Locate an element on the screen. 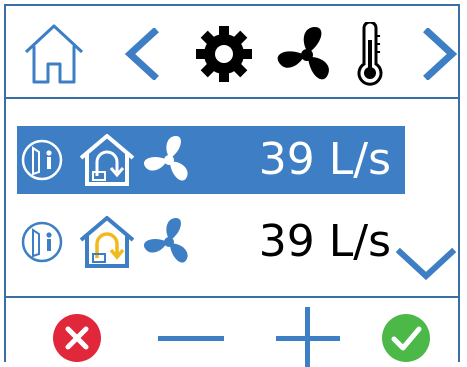 The image size is (467, 367). thermometer-icon is located at coordinates (370, 55).